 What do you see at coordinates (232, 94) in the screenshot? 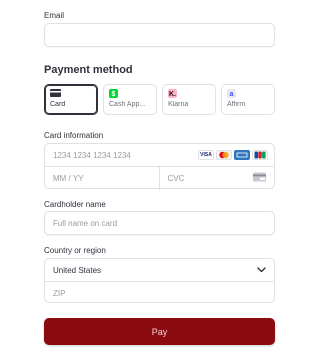
I see `svg-text: a` at bounding box center [232, 94].